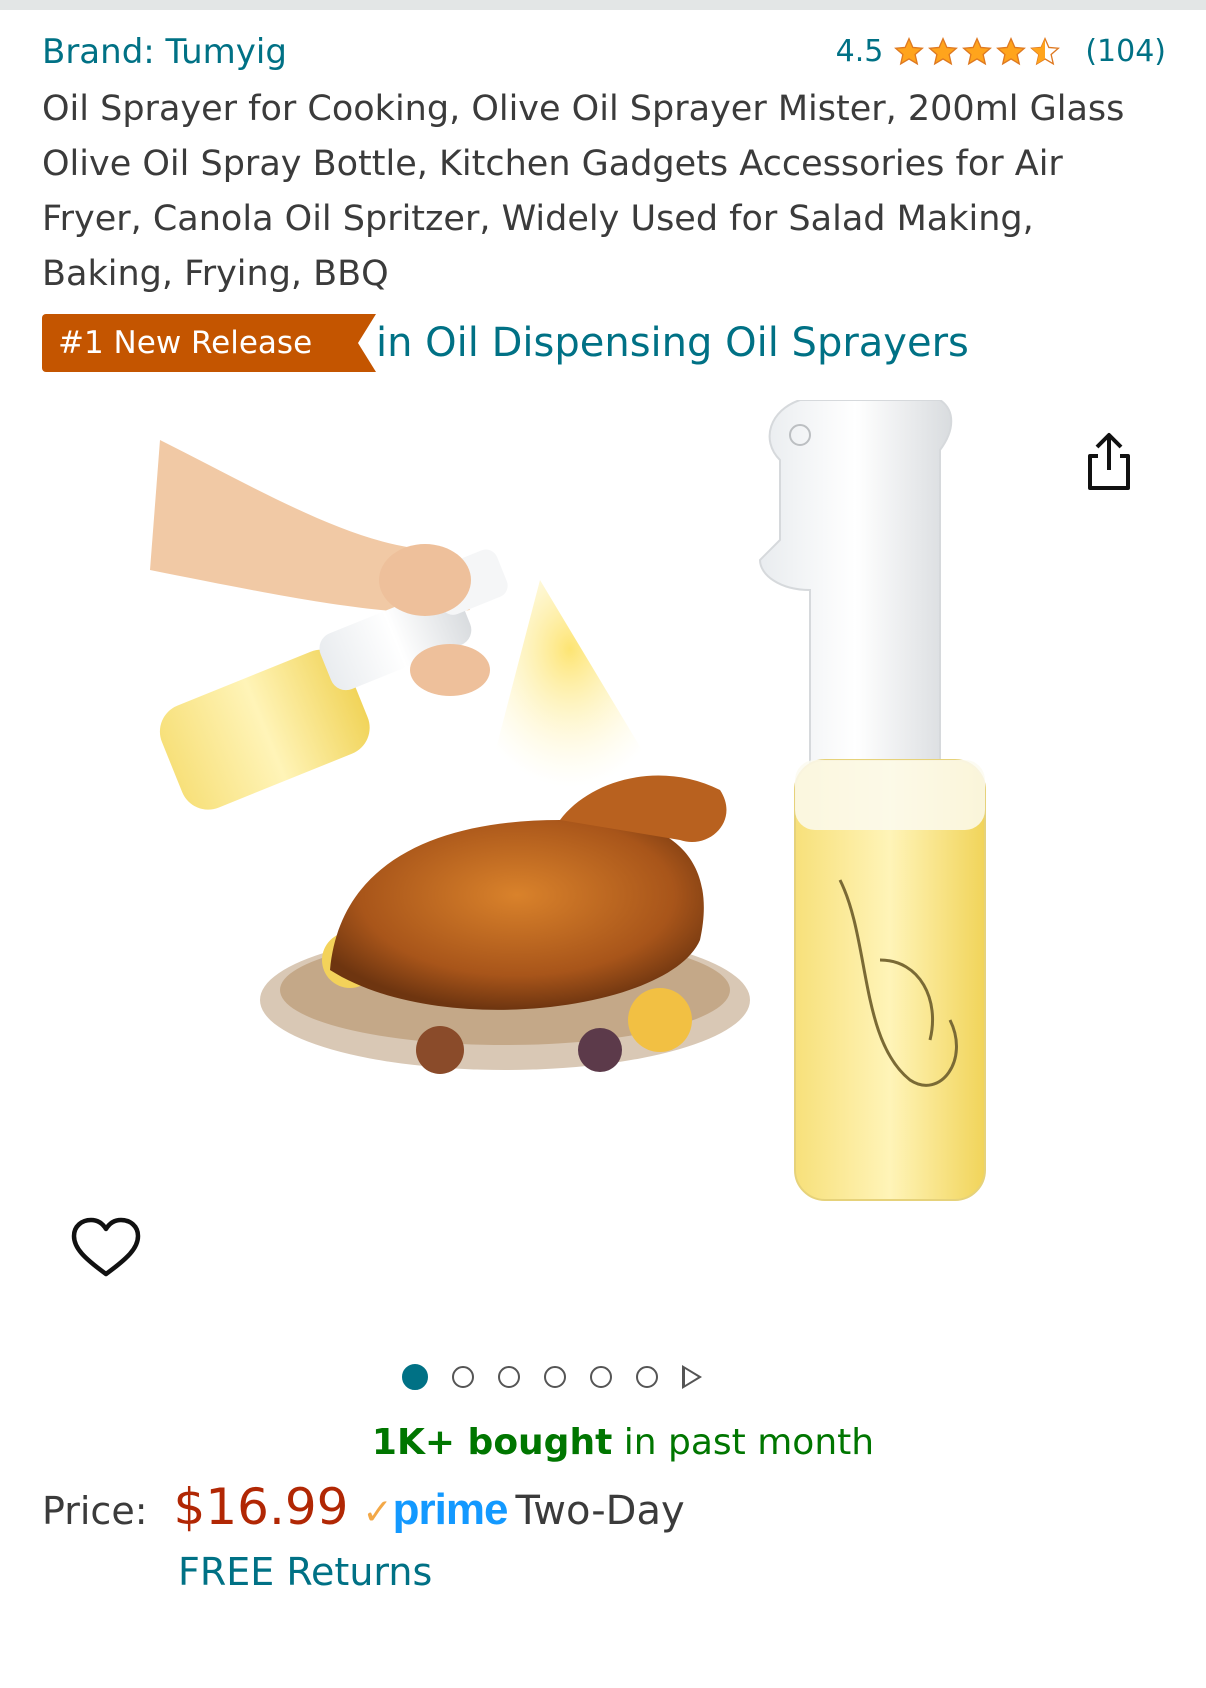 The width and height of the screenshot is (1206, 1688). Describe the element at coordinates (1109, 462) in the screenshot. I see `share-icon` at that location.